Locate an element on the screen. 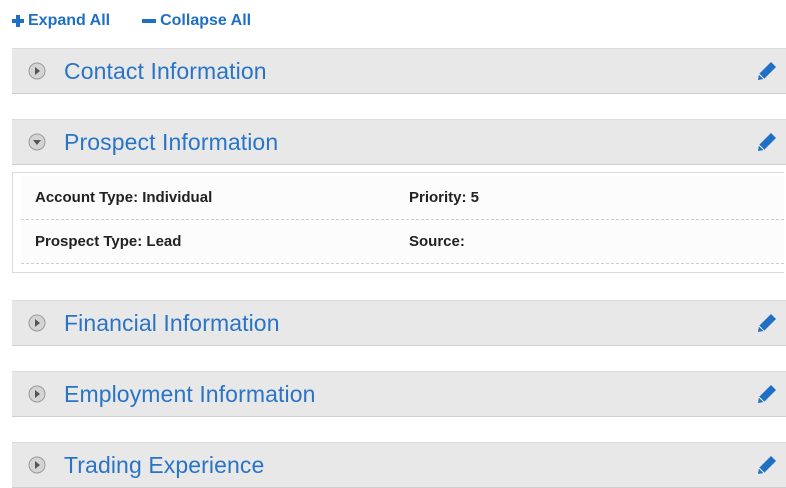 This screenshot has height=488, width=786. expand-all-label: Expand All is located at coordinates (69, 20).